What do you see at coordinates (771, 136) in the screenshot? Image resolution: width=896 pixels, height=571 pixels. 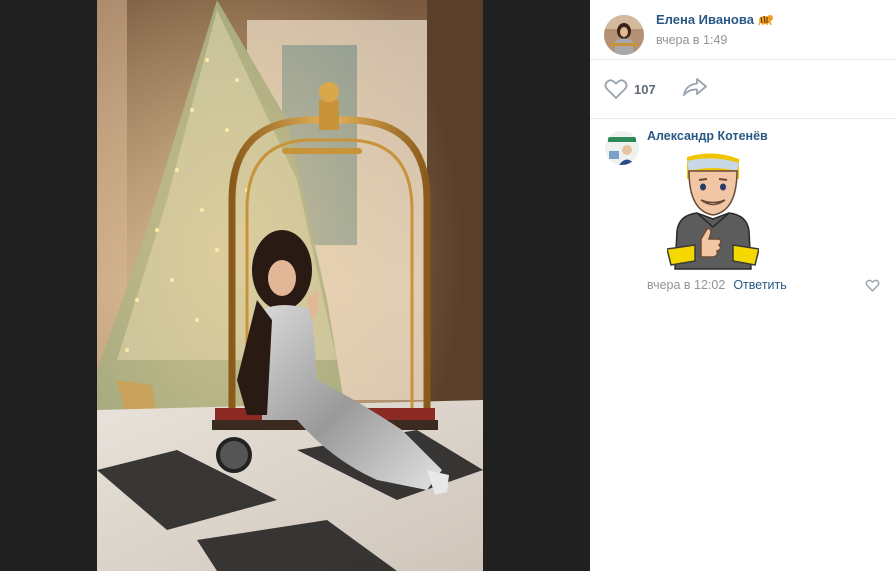 I see `comment-author: Александр Котенёв` at bounding box center [771, 136].